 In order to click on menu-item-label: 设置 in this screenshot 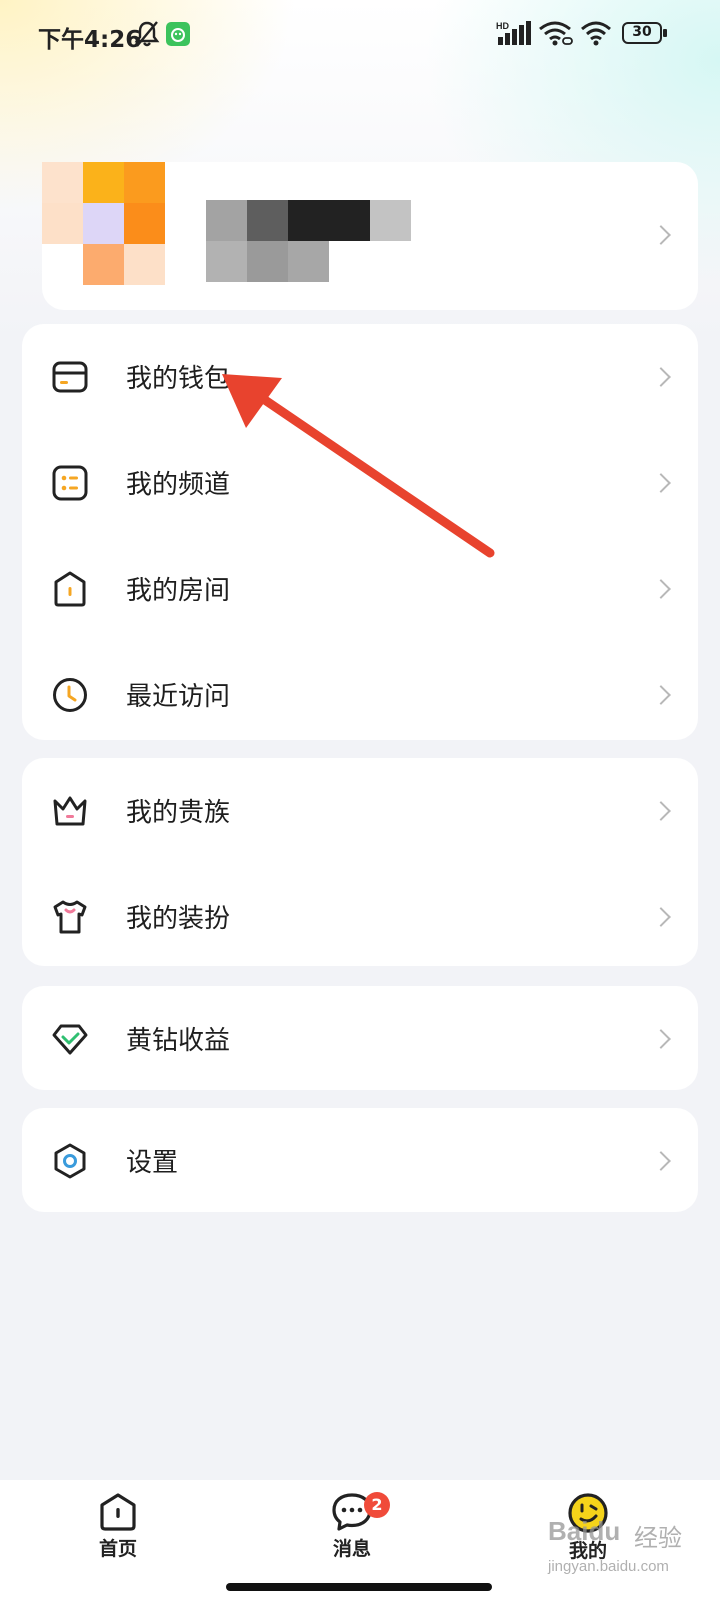, I will do `click(152, 1163)`.